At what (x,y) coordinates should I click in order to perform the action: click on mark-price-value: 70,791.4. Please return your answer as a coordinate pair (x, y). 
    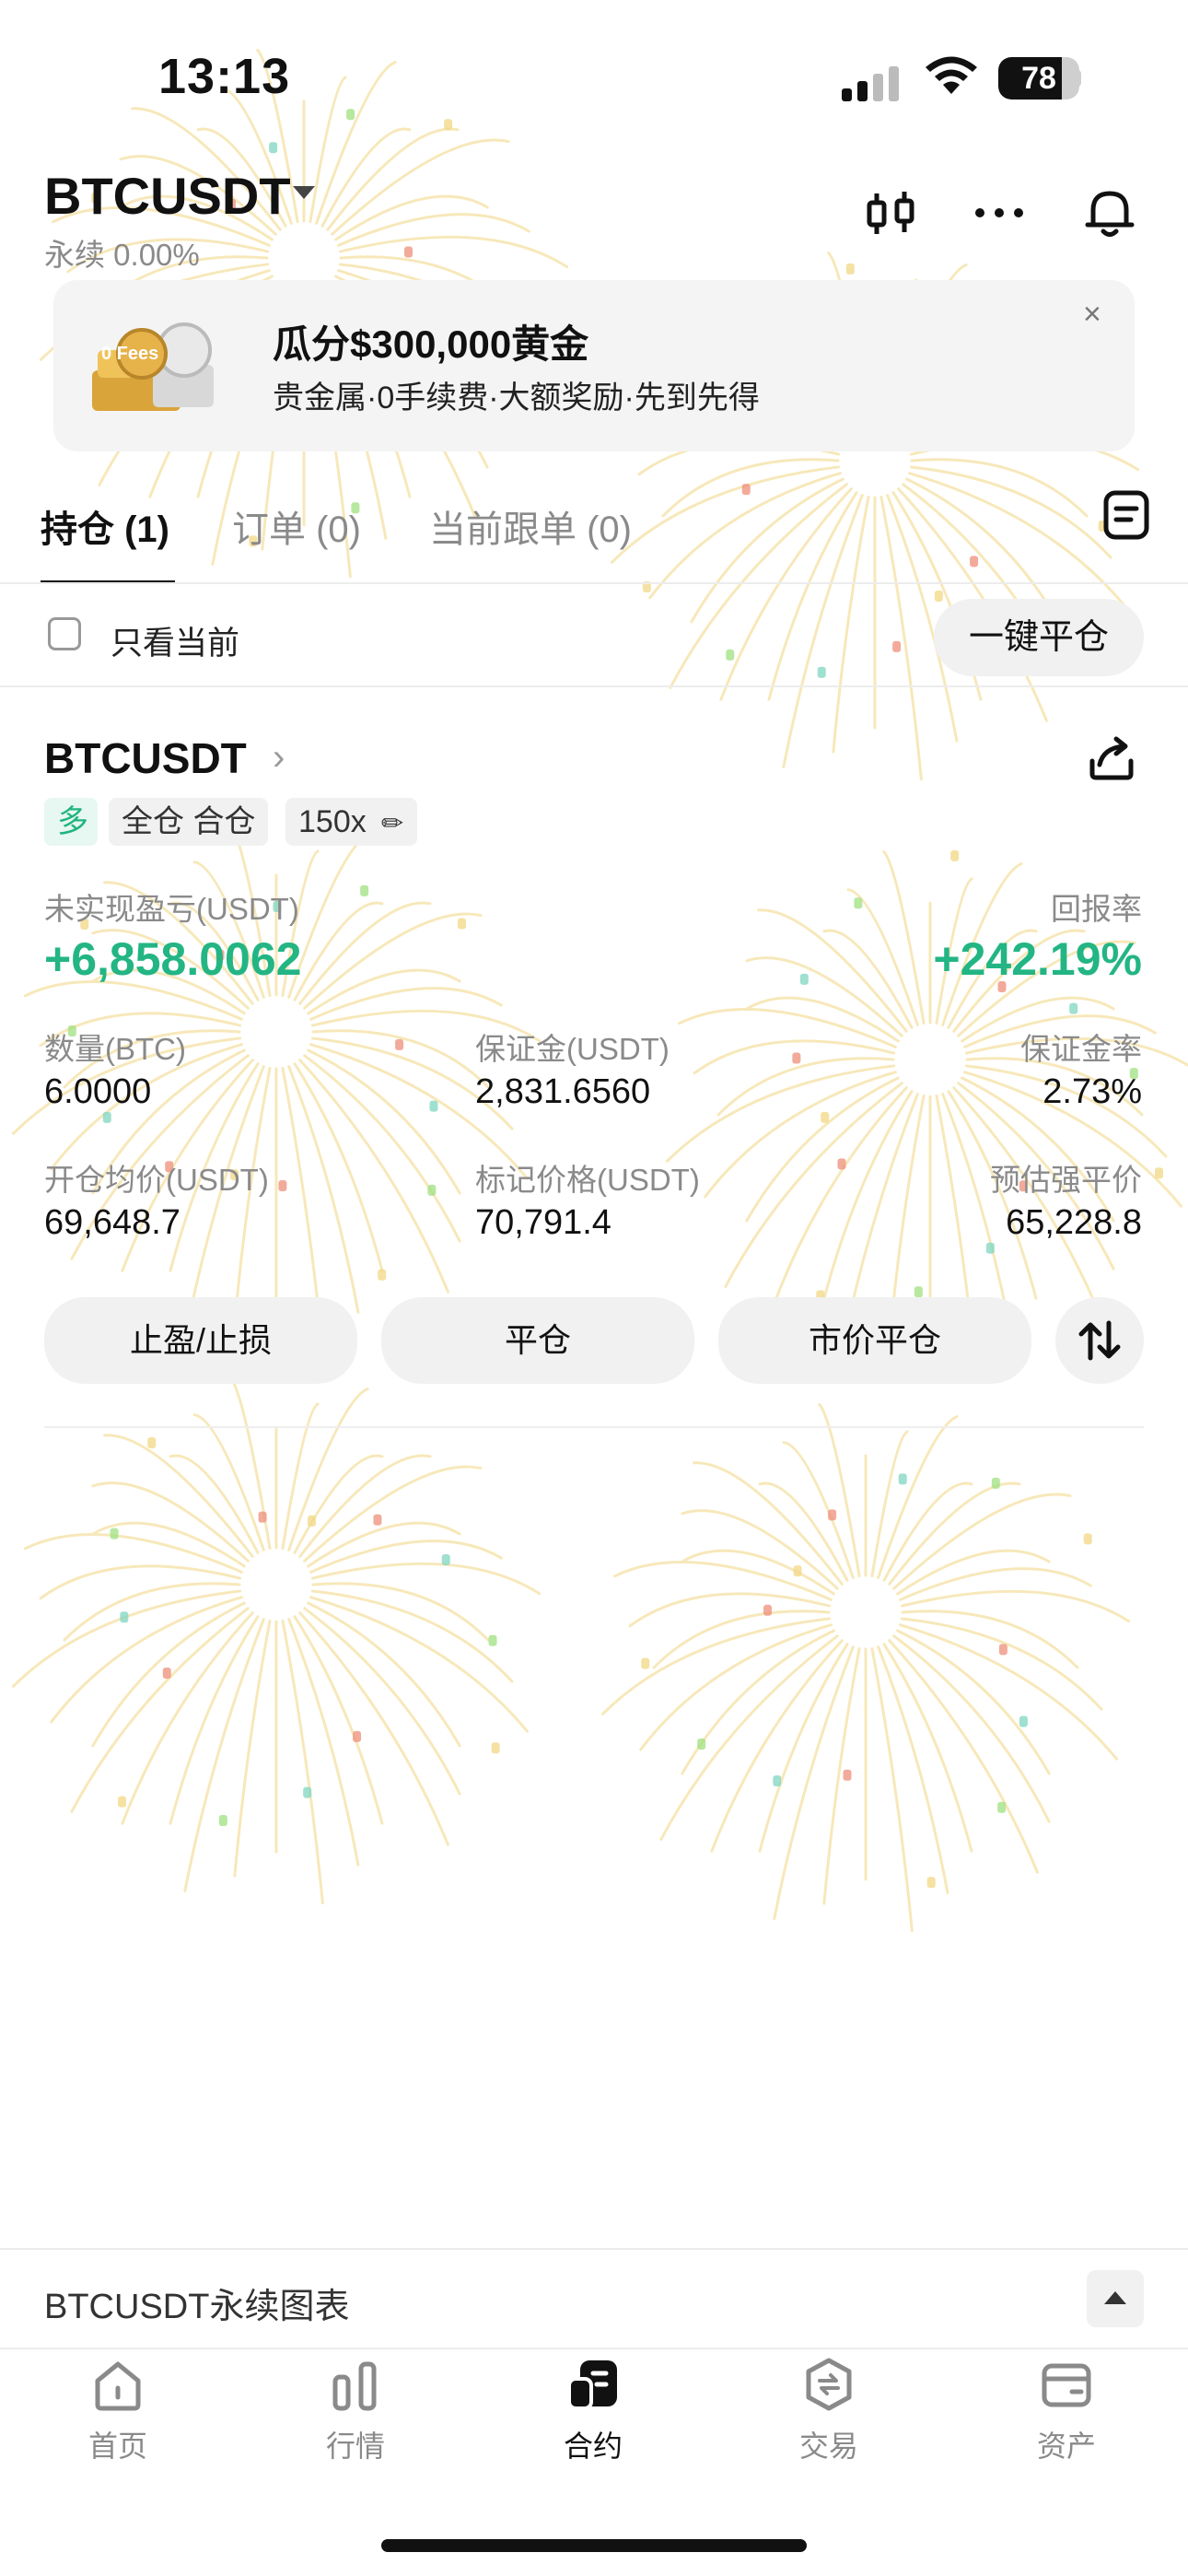
    Looking at the image, I should click on (543, 1222).